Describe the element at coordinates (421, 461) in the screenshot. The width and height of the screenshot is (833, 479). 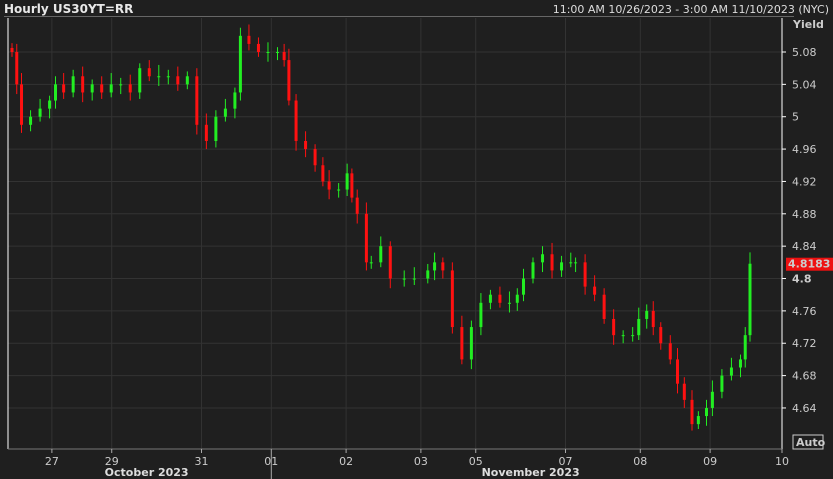
I see `x-tick-label: 03` at that location.